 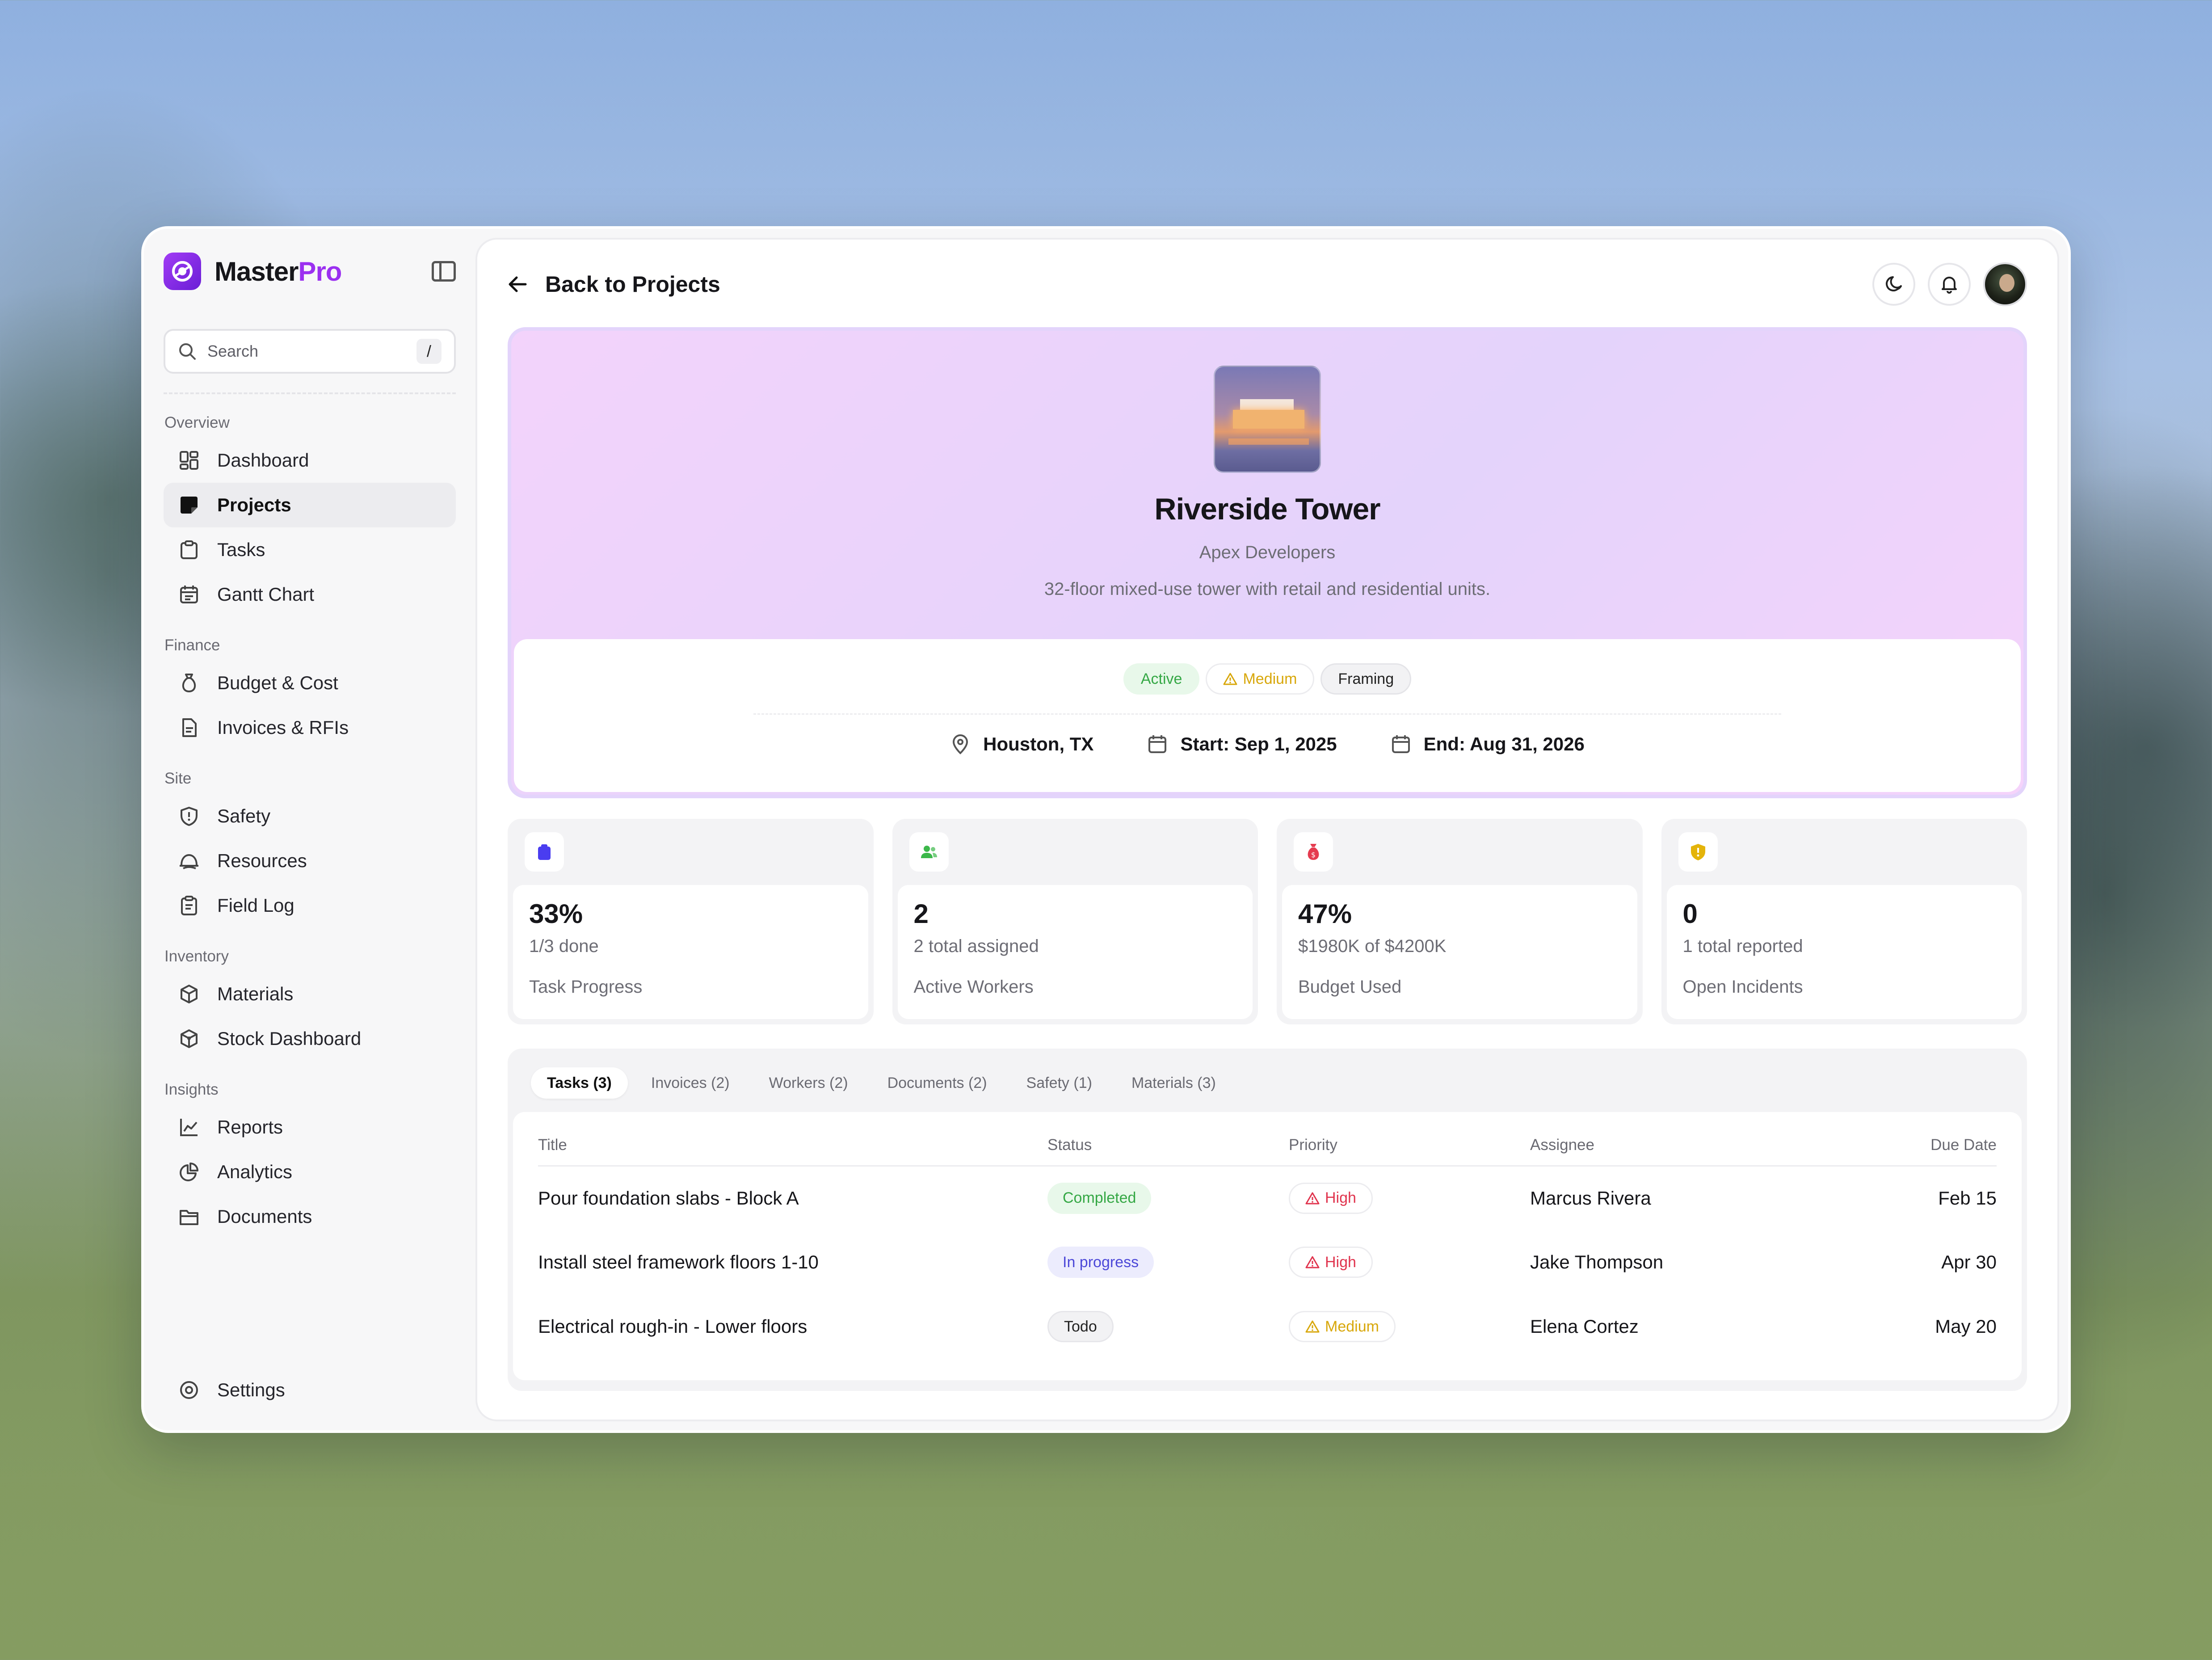 I want to click on sidebar-item-materials: Materials, so click(x=310, y=994).